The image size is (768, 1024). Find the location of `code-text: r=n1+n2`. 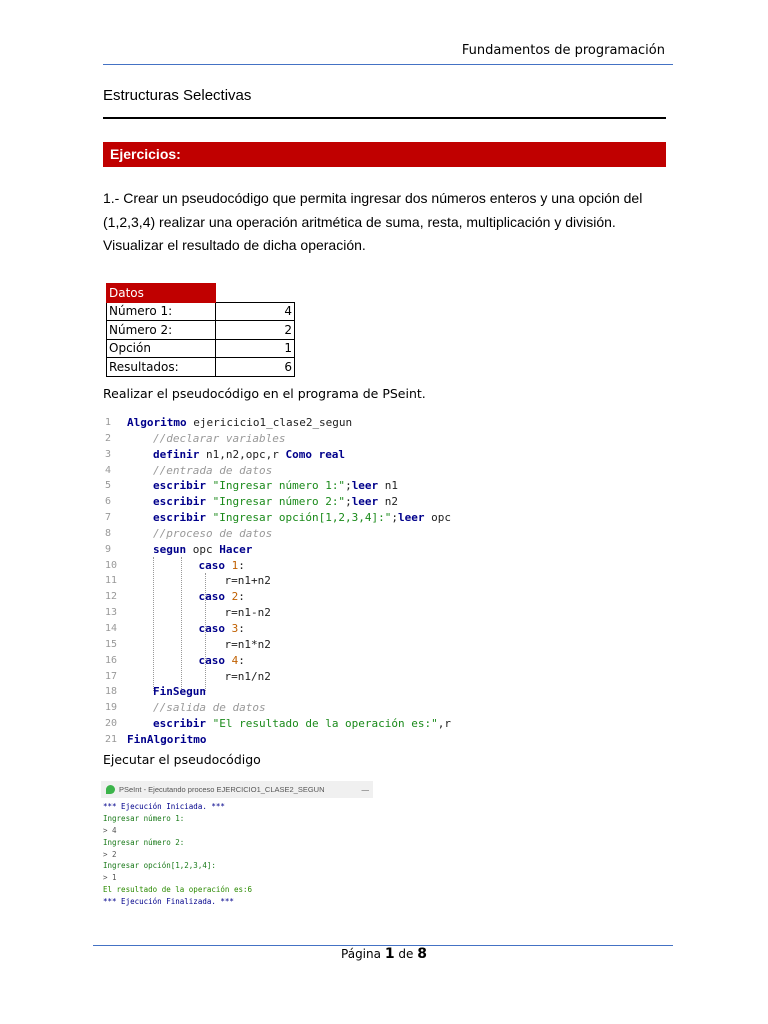

code-text: r=n1+n2 is located at coordinates (248, 581).